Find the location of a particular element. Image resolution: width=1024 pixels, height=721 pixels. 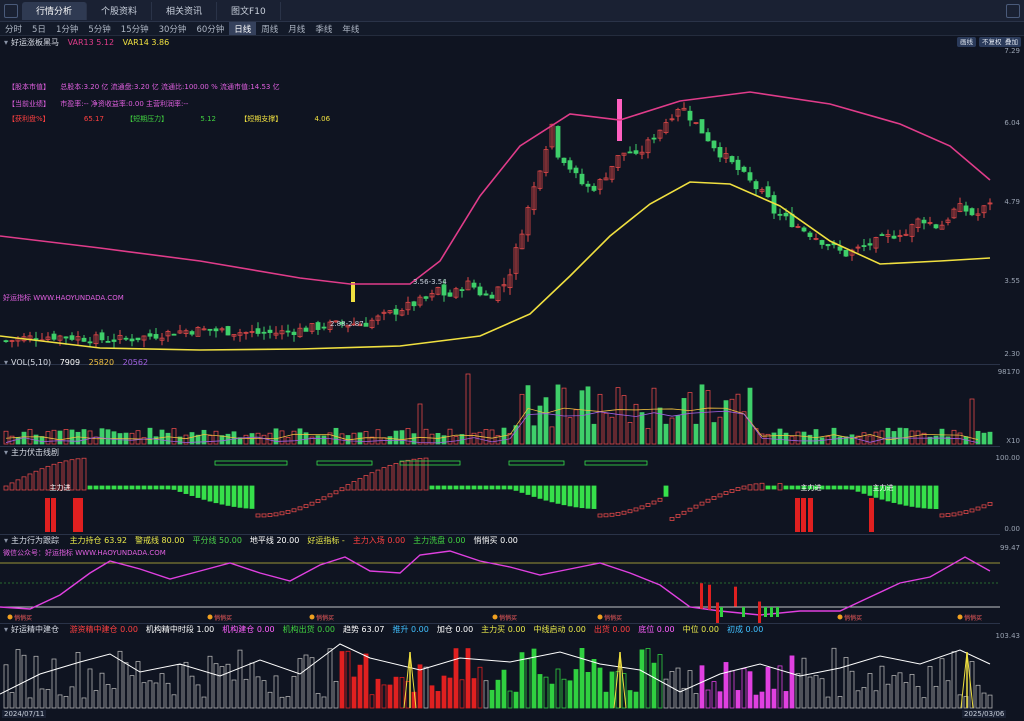

volume-chart is located at coordinates (500, 407).